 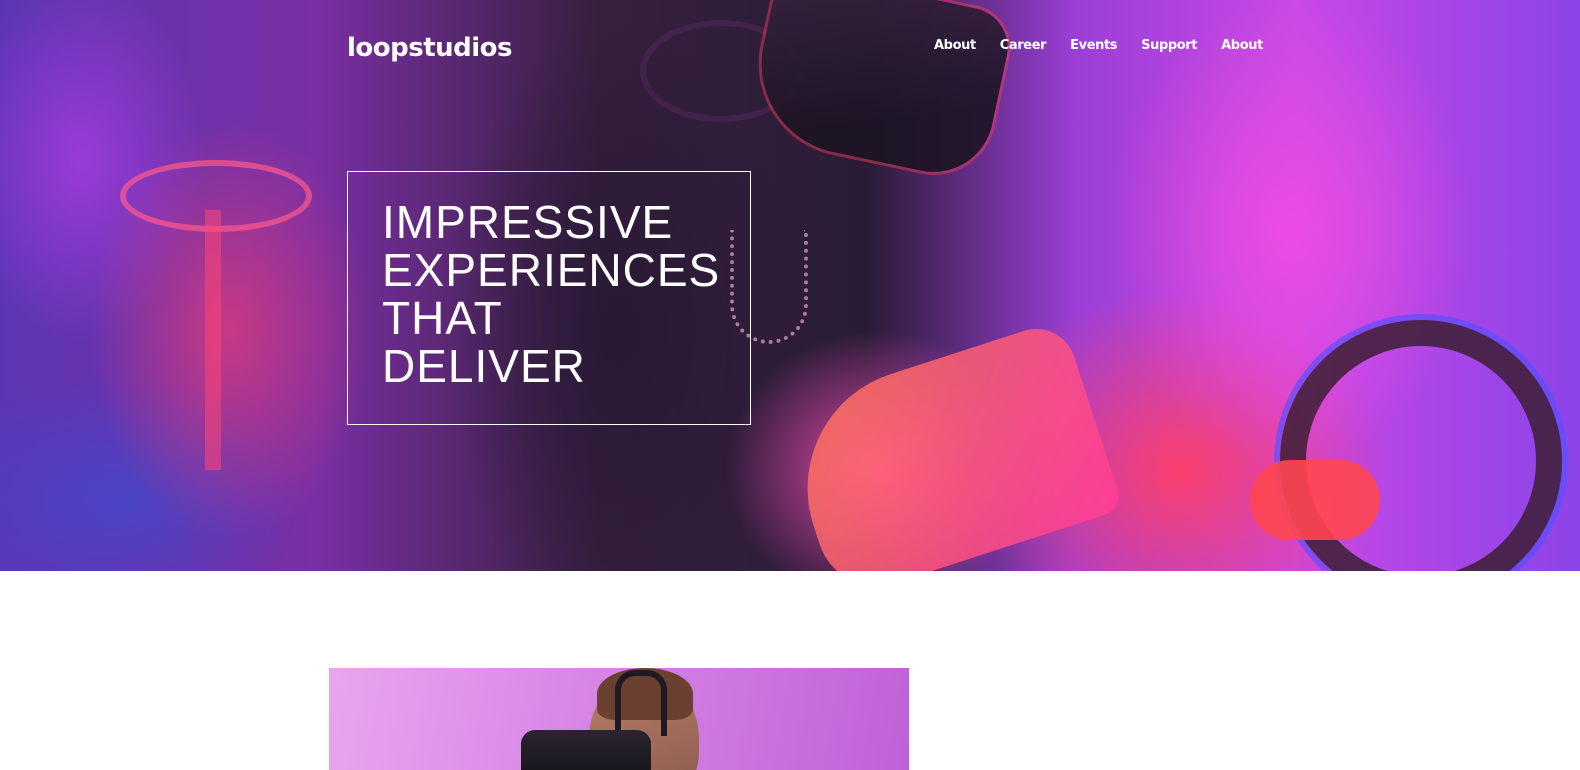 I want to click on hero-photo-vr-headset, so click(x=880, y=92).